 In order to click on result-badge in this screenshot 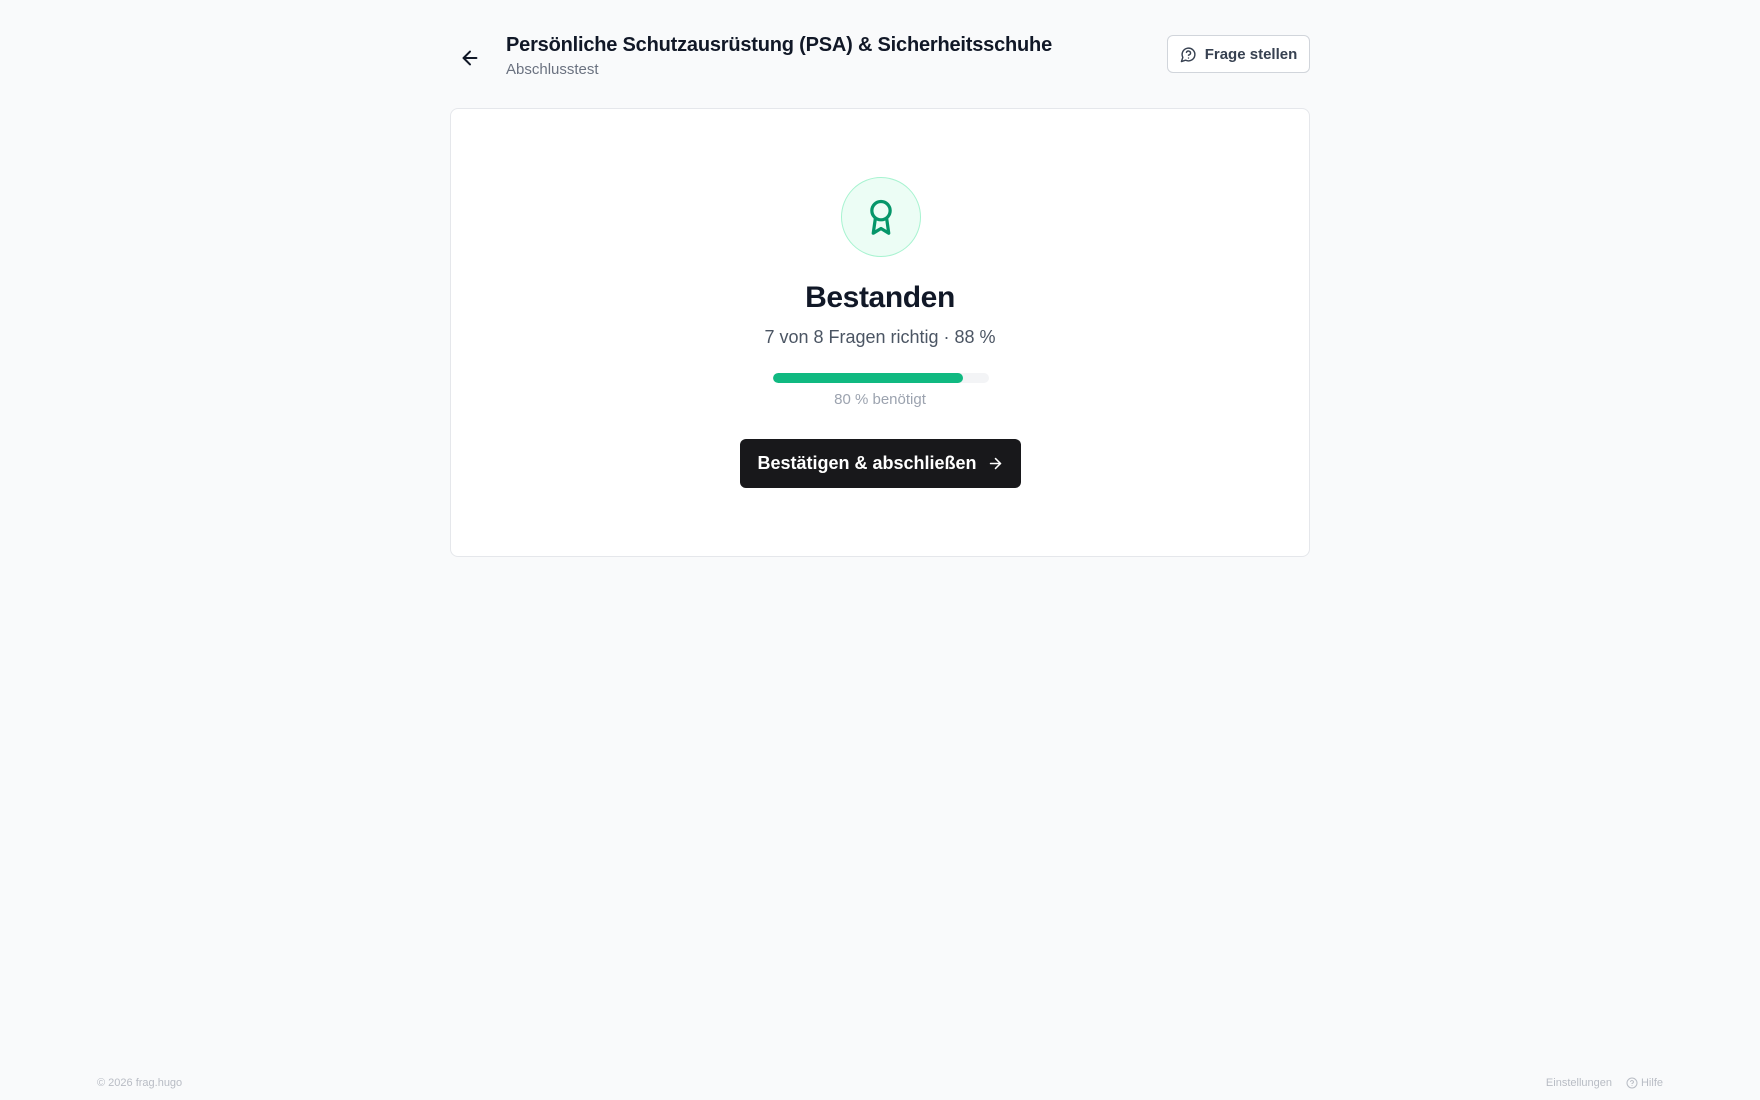, I will do `click(881, 217)`.